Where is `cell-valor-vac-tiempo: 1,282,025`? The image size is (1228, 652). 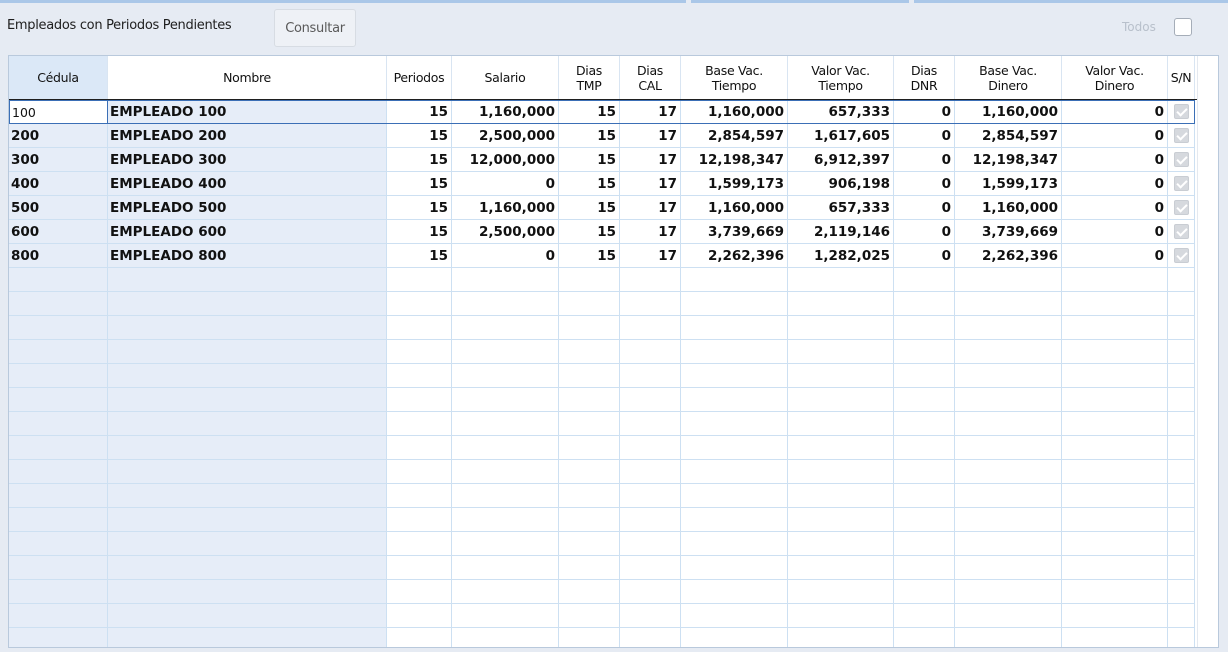
cell-valor-vac-tiempo: 1,282,025 is located at coordinates (841, 256).